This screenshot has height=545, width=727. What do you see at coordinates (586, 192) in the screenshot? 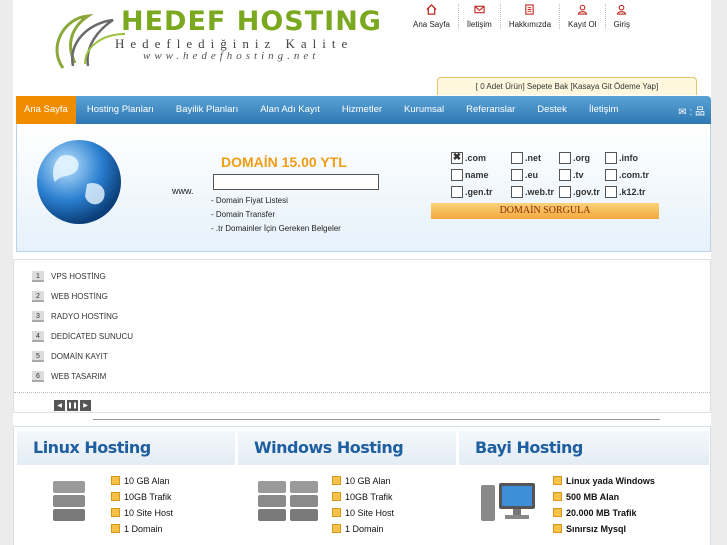
I see `tld-label: .gov.tr` at bounding box center [586, 192].